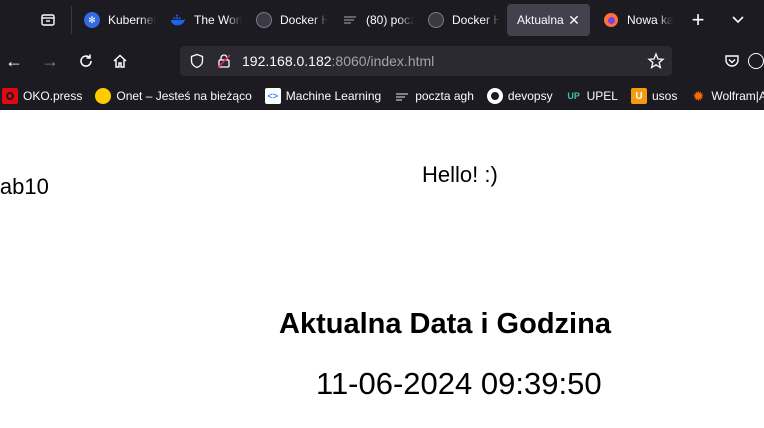 This screenshot has width=764, height=428. I want to click on firefox-icon, so click(611, 20).